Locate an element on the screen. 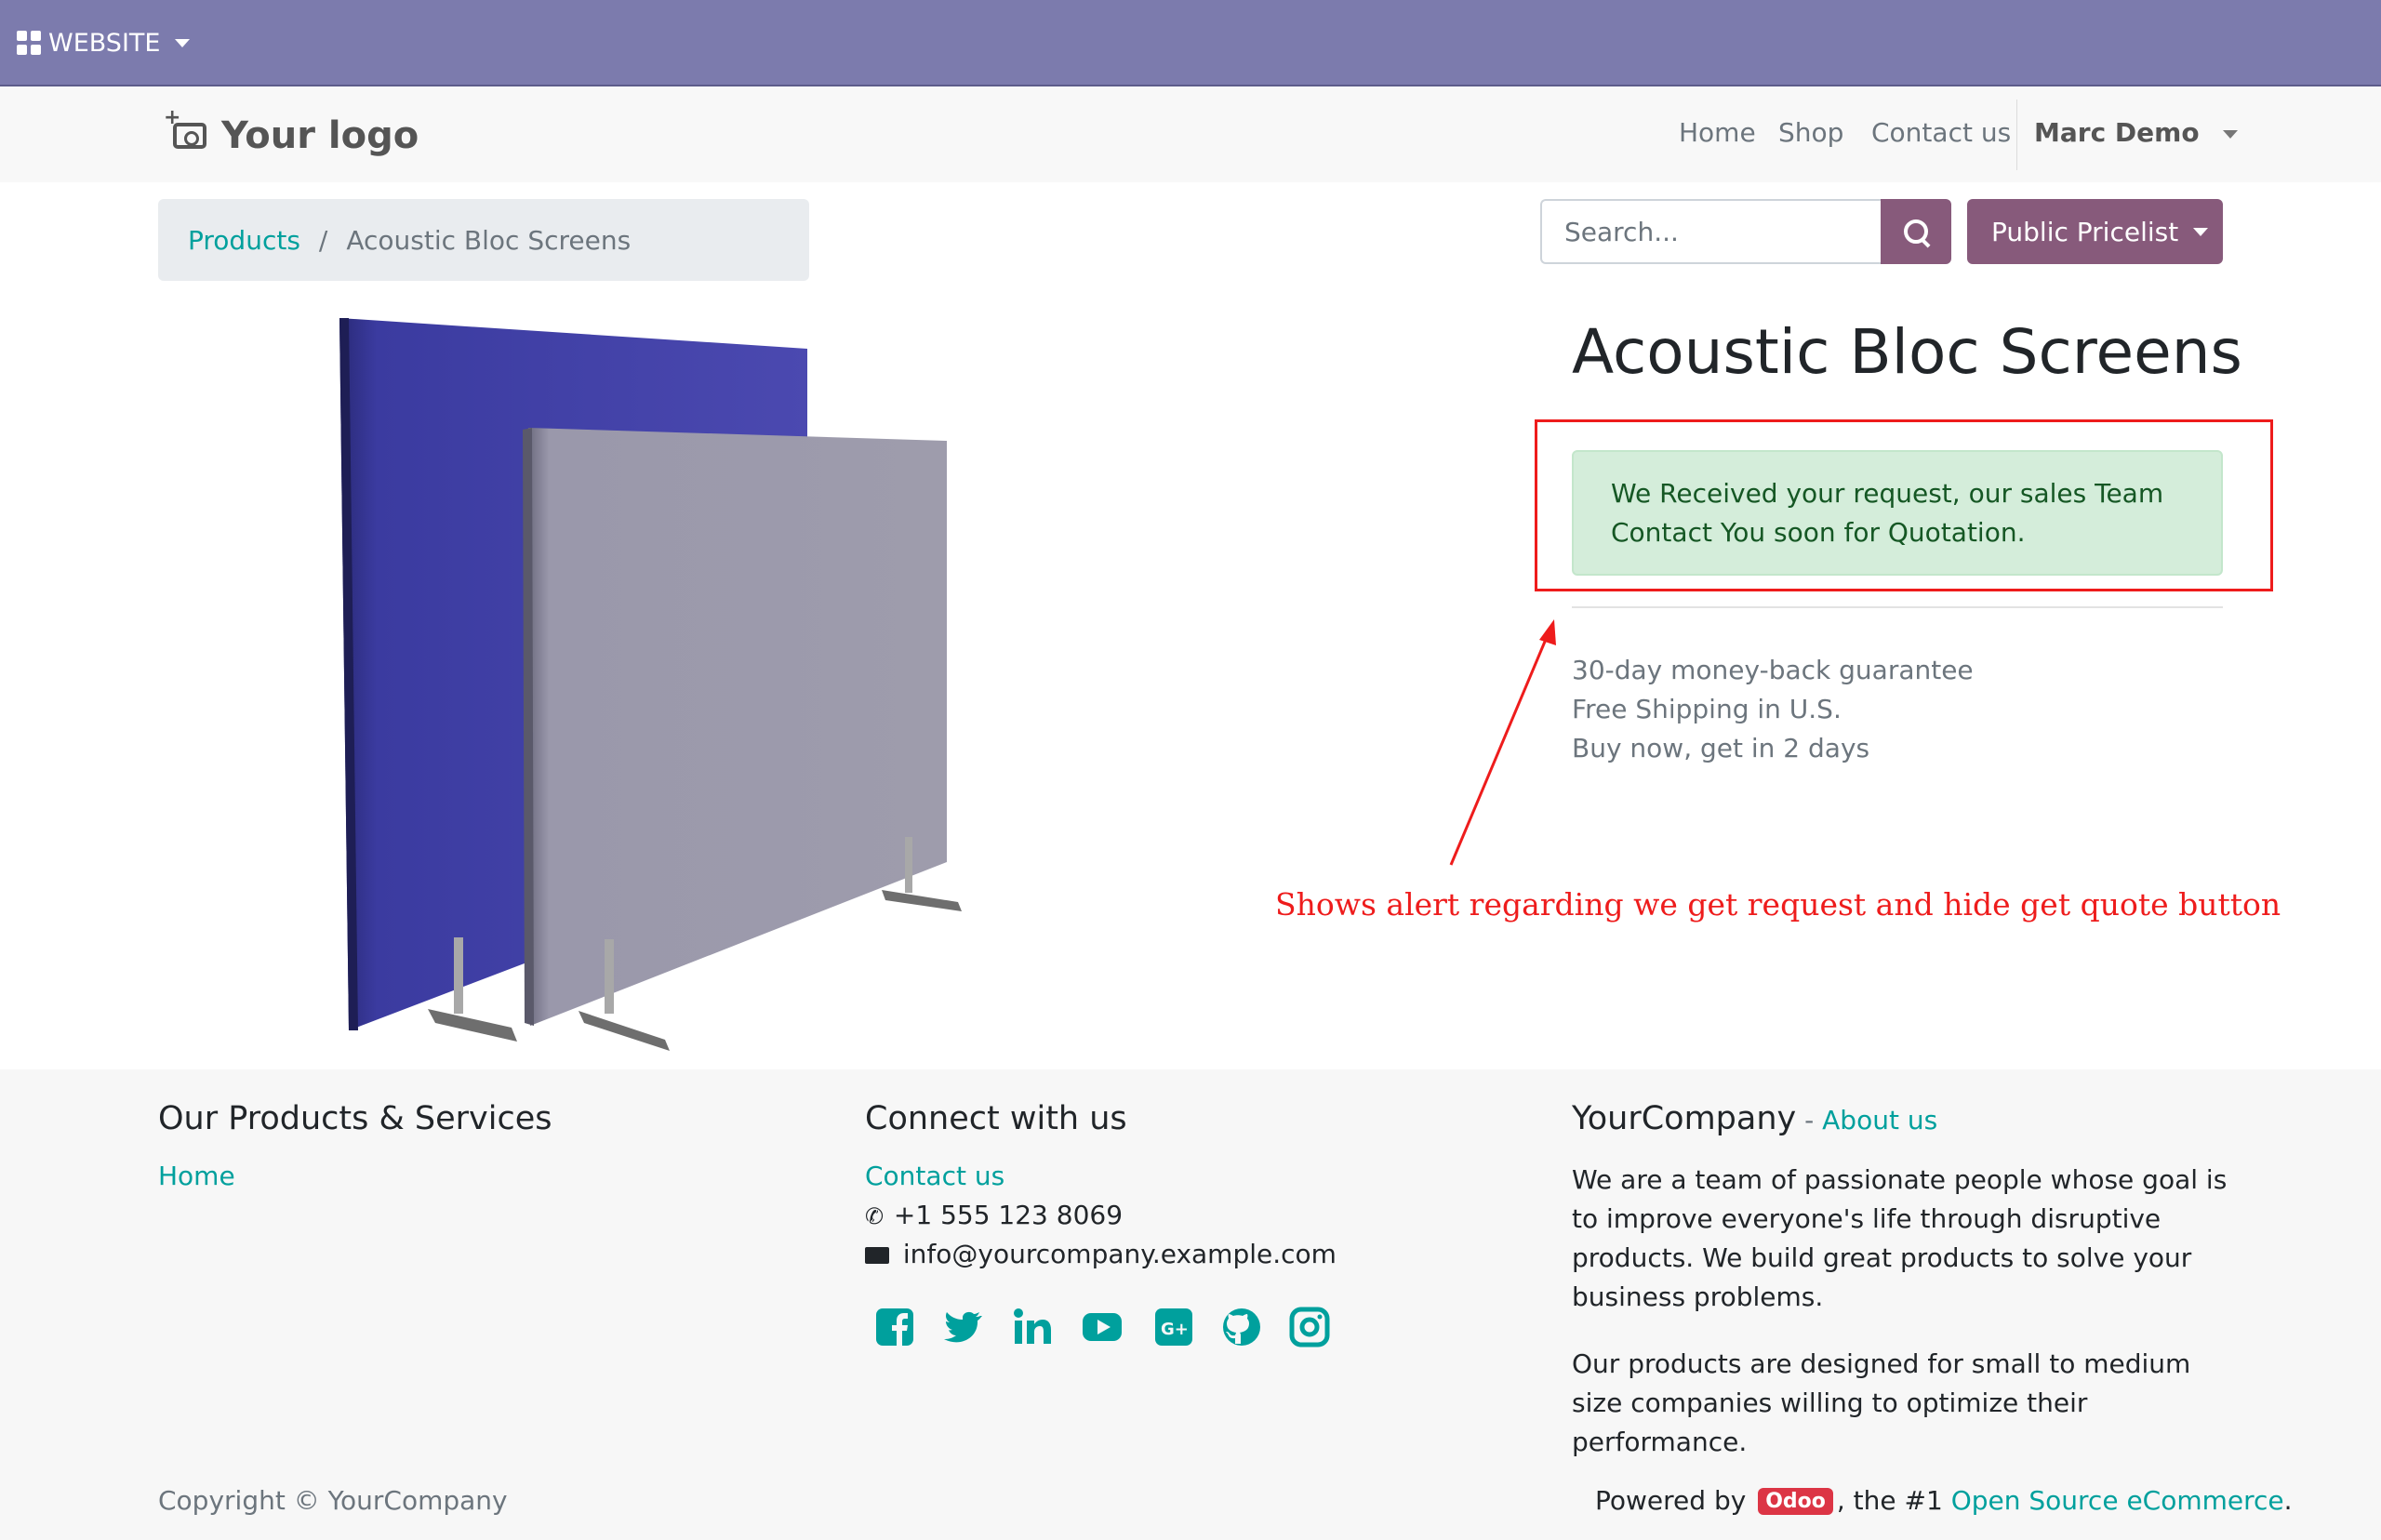 This screenshot has width=2381, height=1540. annotation-arrow is located at coordinates (1502, 742).